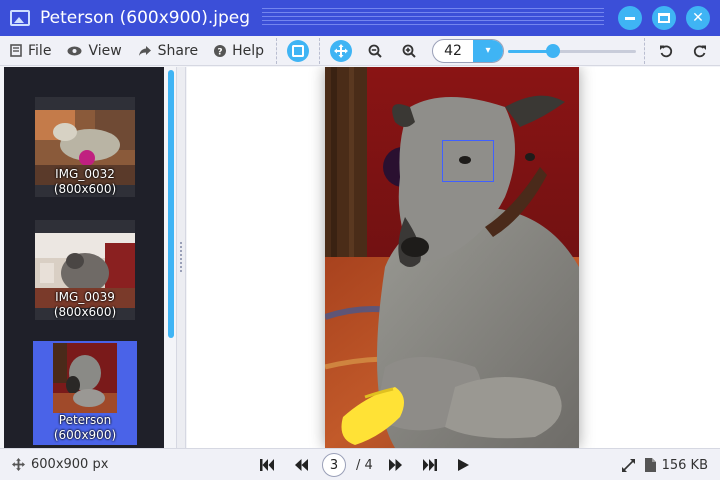 The height and width of the screenshot is (480, 720). I want to click on zoom-out-icon, so click(375, 51).